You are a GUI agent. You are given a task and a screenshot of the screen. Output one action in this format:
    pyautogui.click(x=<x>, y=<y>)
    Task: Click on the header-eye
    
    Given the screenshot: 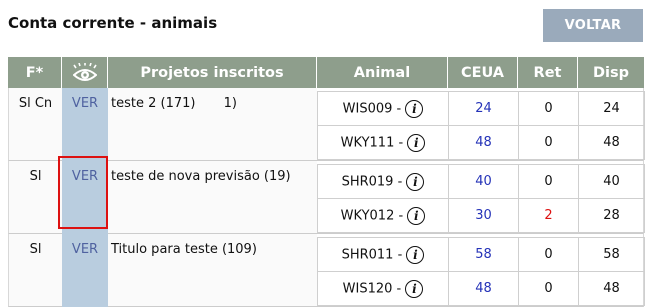 What is the action you would take?
    pyautogui.click(x=85, y=72)
    